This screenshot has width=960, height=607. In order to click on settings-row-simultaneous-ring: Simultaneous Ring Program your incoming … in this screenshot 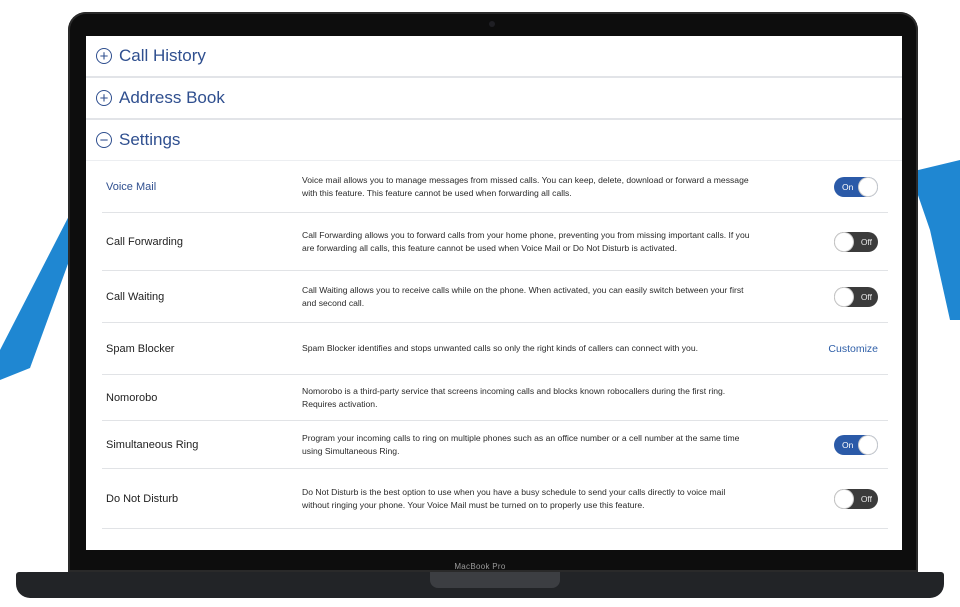, I will do `click(495, 445)`.